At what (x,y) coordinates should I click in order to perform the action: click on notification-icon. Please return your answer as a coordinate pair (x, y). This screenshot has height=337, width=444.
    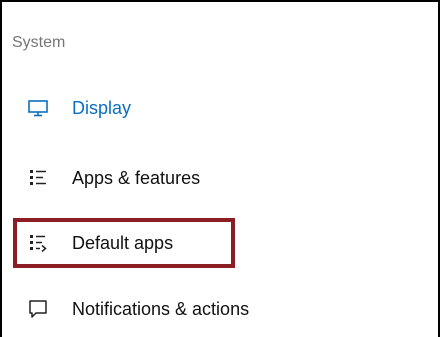
    Looking at the image, I should click on (38, 309).